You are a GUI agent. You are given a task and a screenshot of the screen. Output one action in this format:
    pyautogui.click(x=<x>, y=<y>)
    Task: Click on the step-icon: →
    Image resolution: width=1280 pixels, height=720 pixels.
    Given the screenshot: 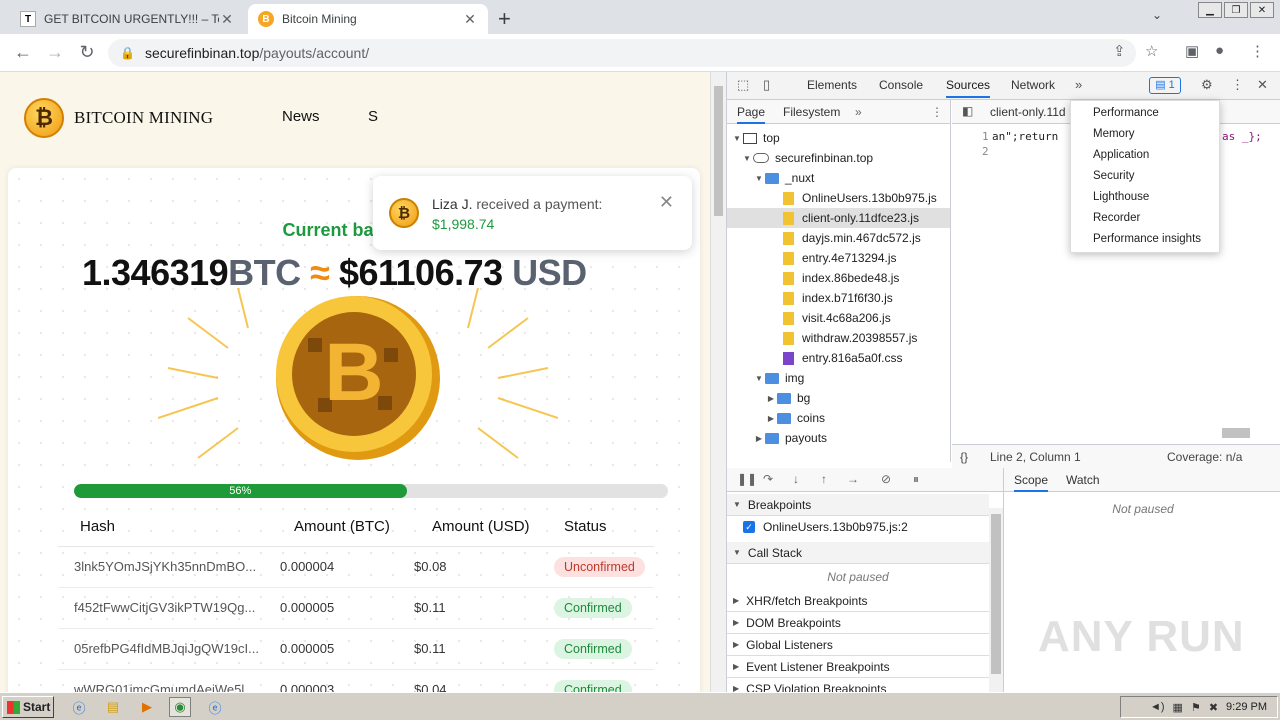 What is the action you would take?
    pyautogui.click(x=853, y=479)
    